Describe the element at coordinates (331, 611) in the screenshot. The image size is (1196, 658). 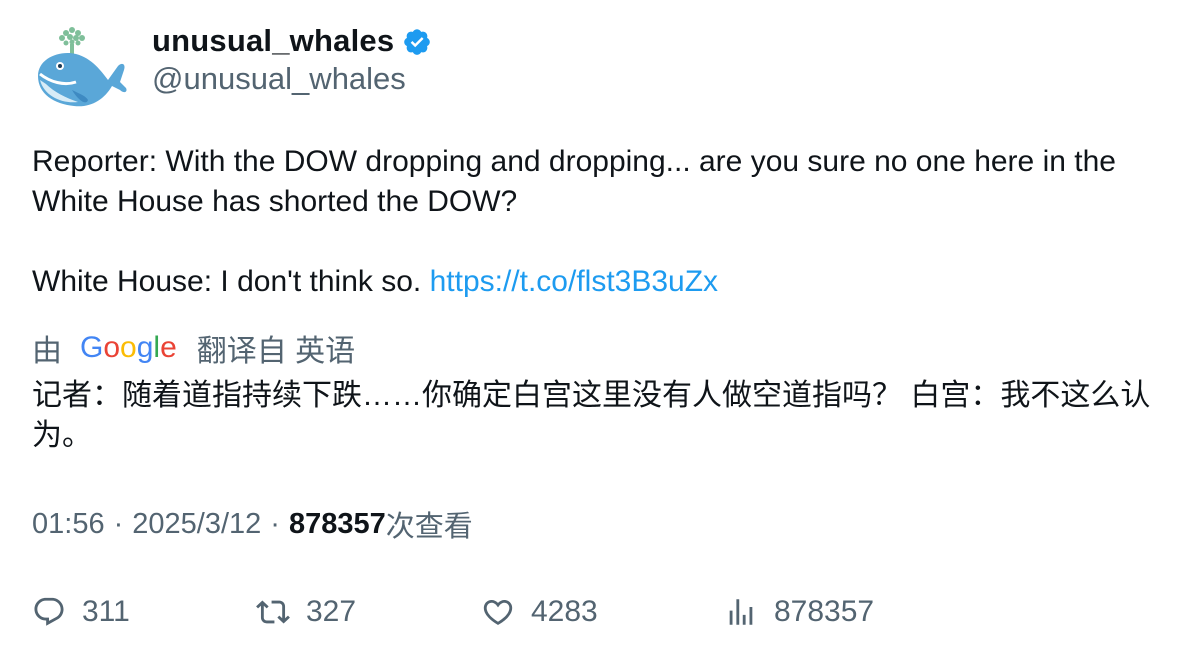
I see `retweet-count: 327` at that location.